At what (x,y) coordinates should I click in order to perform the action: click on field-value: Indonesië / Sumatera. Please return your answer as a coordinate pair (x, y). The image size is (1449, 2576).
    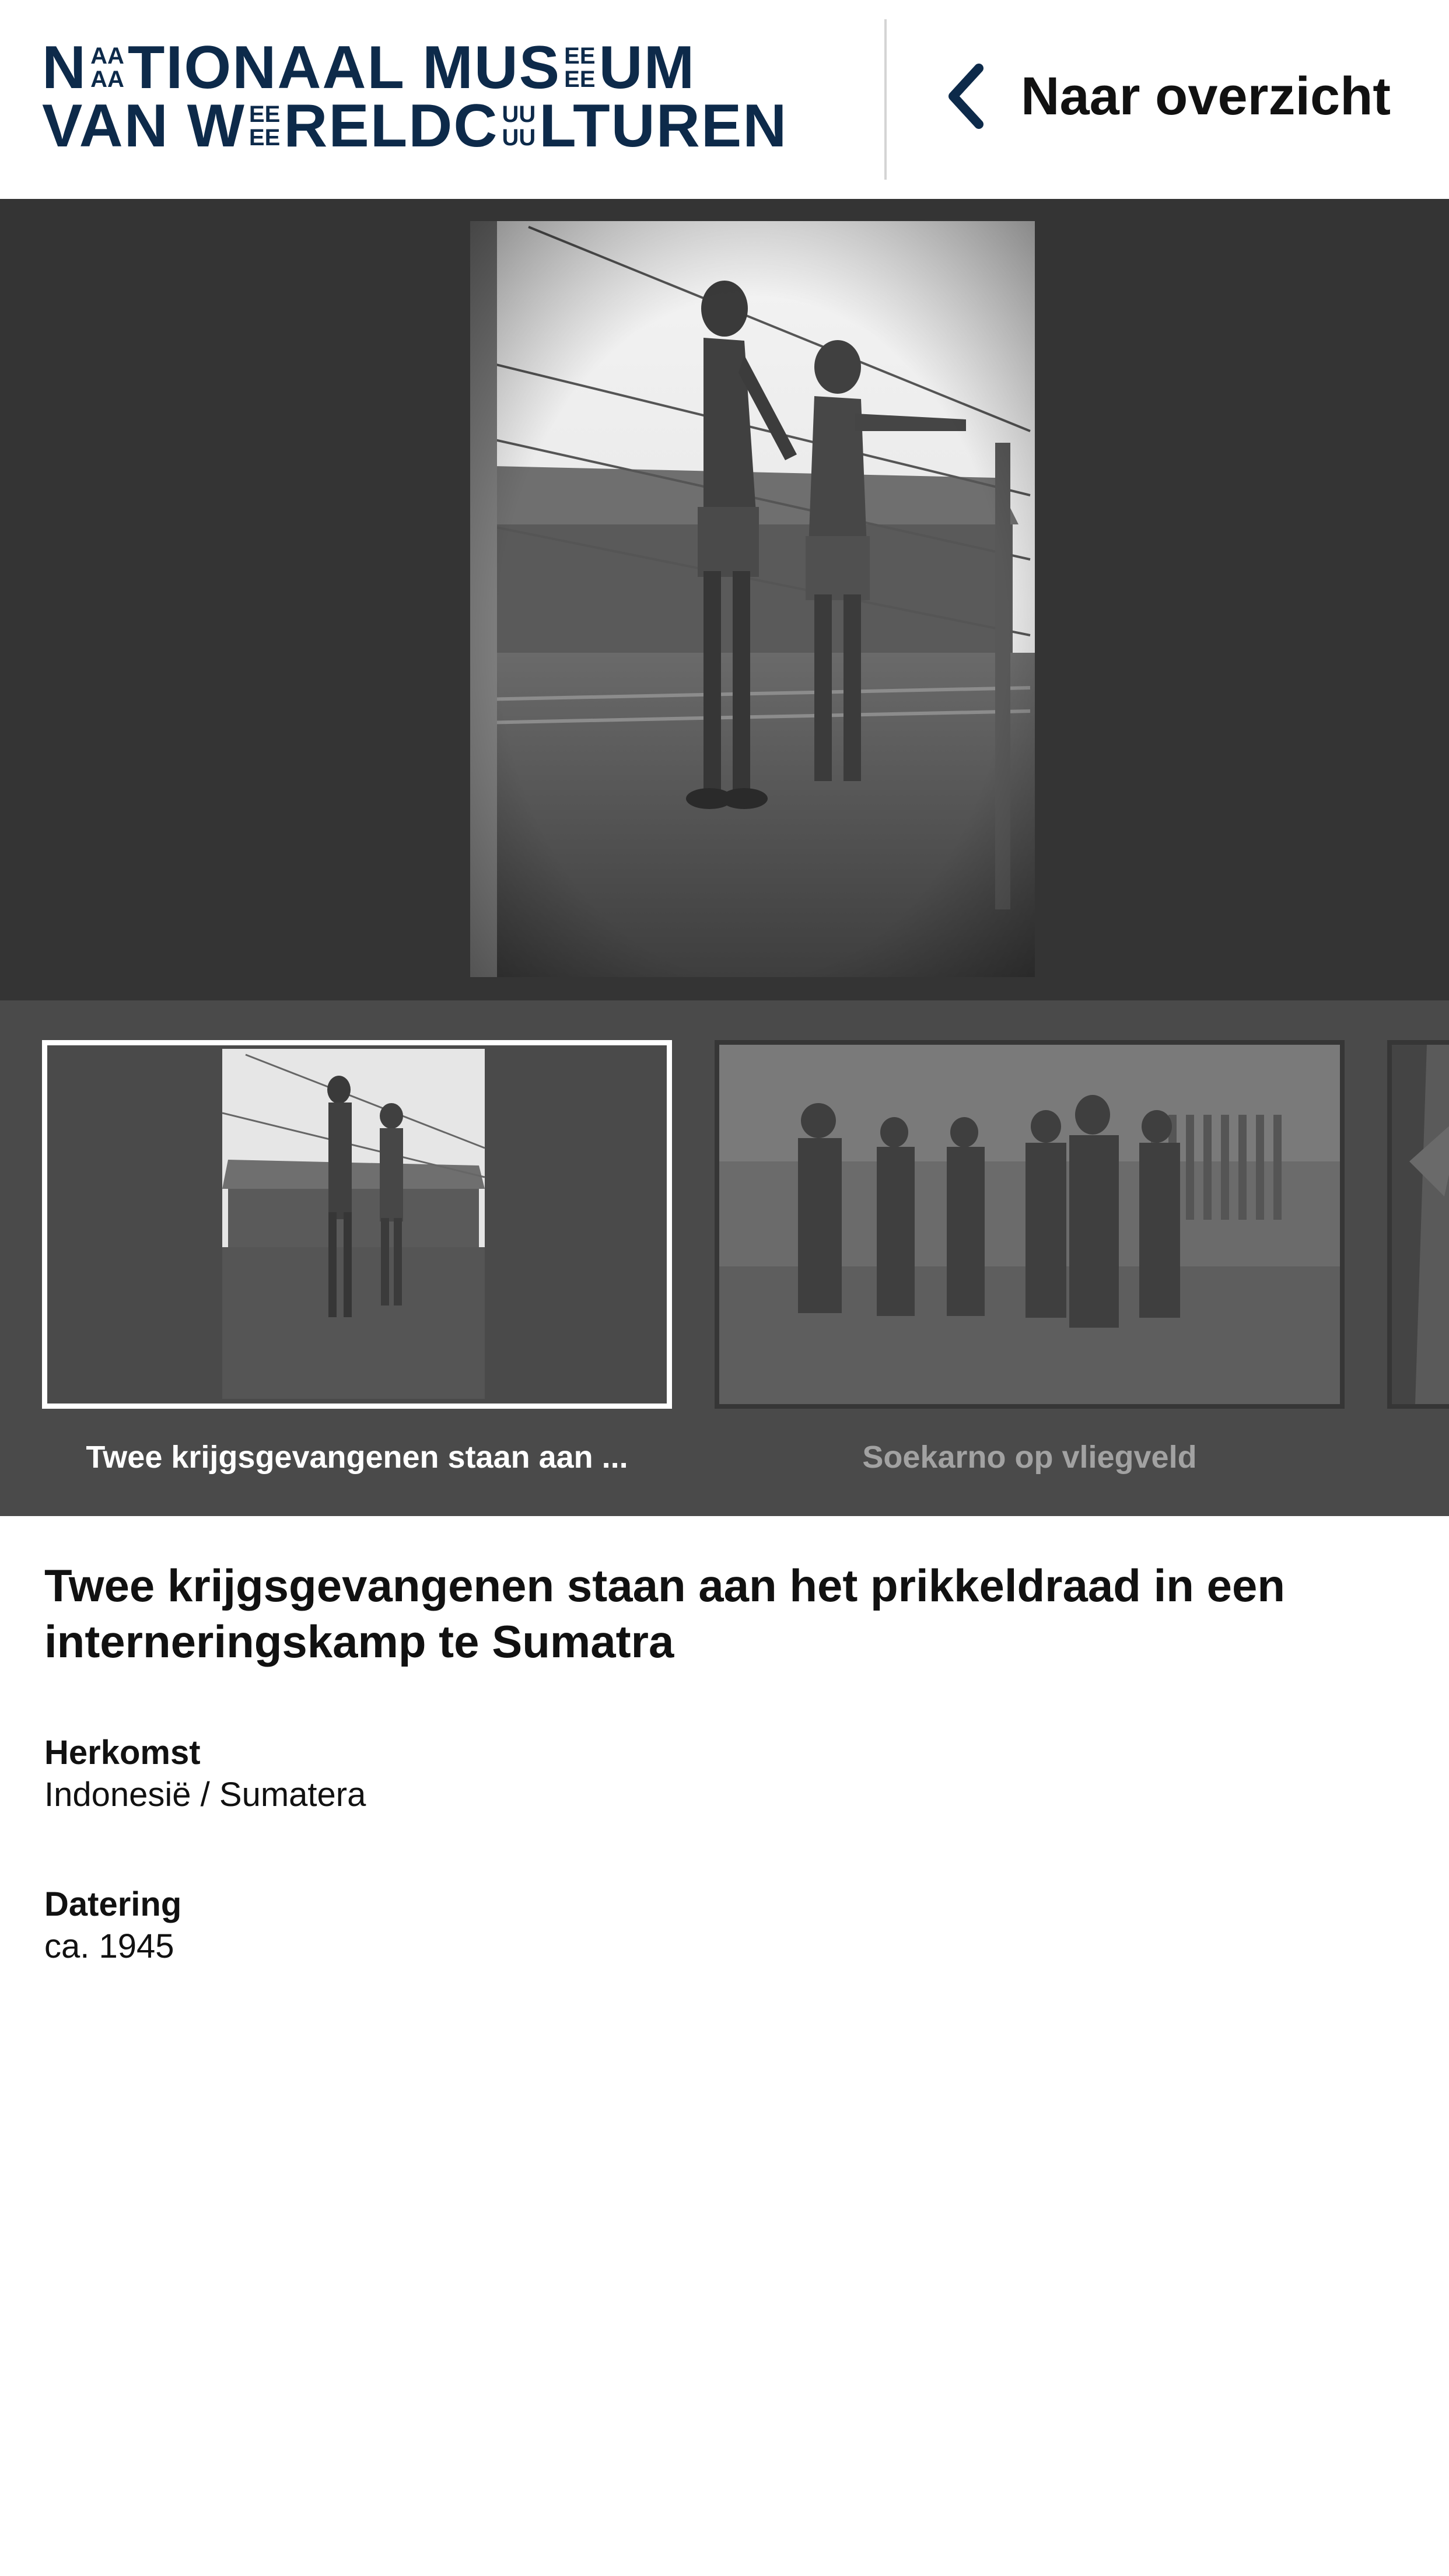
    Looking at the image, I should click on (205, 1795).